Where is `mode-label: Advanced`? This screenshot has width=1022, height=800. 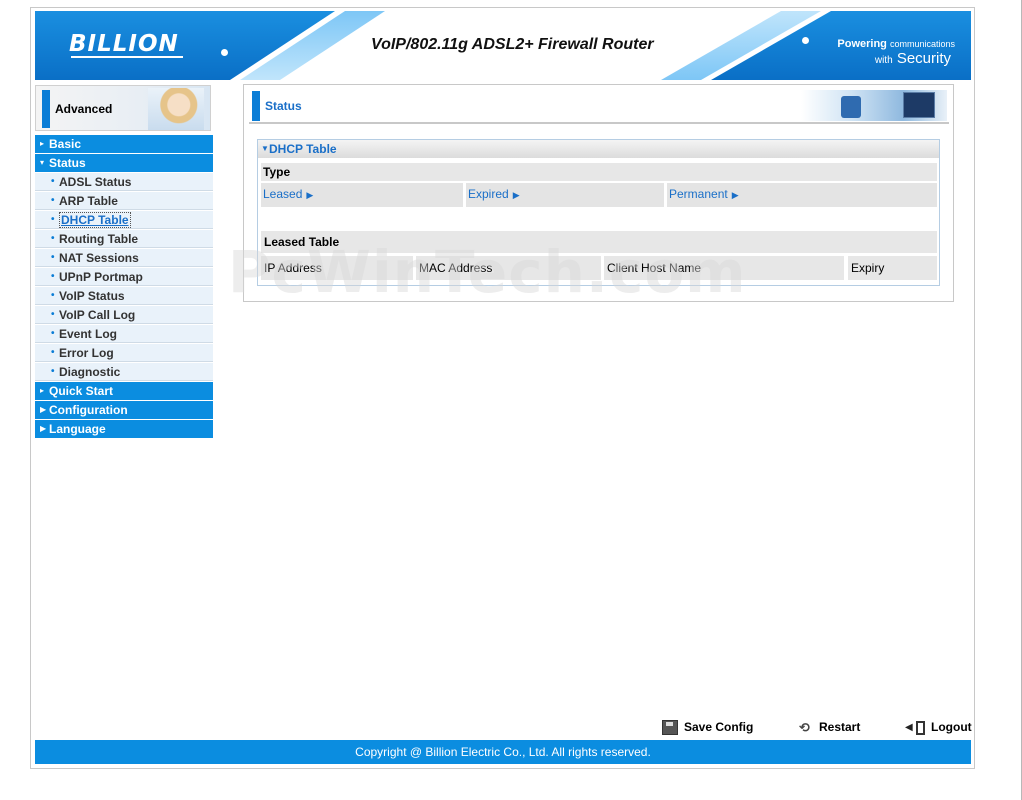
mode-label: Advanced is located at coordinates (84, 109).